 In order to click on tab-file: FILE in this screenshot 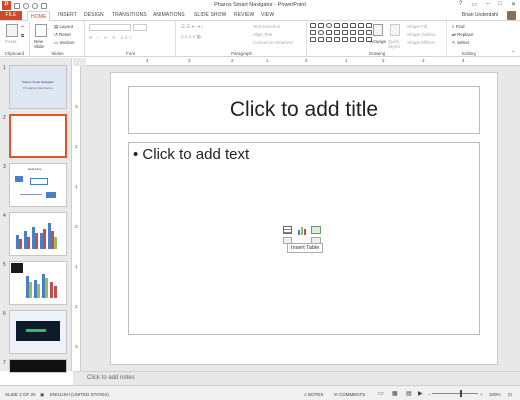, I will do `click(11, 15)`.